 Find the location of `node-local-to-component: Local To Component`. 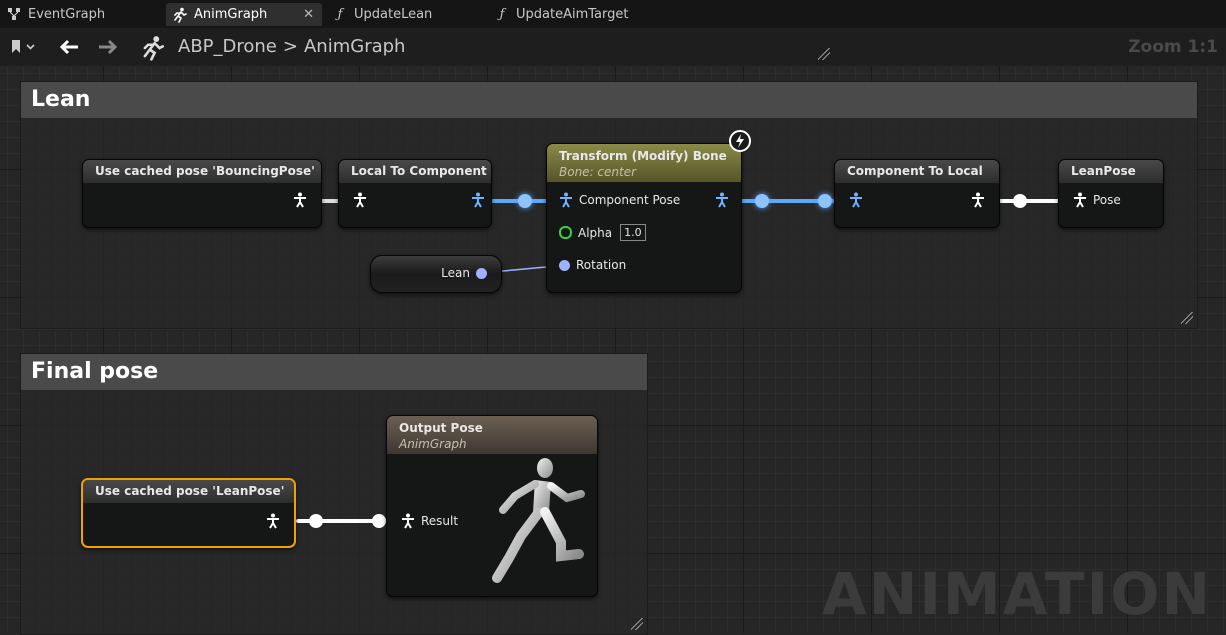

node-local-to-component: Local To Component is located at coordinates (415, 193).